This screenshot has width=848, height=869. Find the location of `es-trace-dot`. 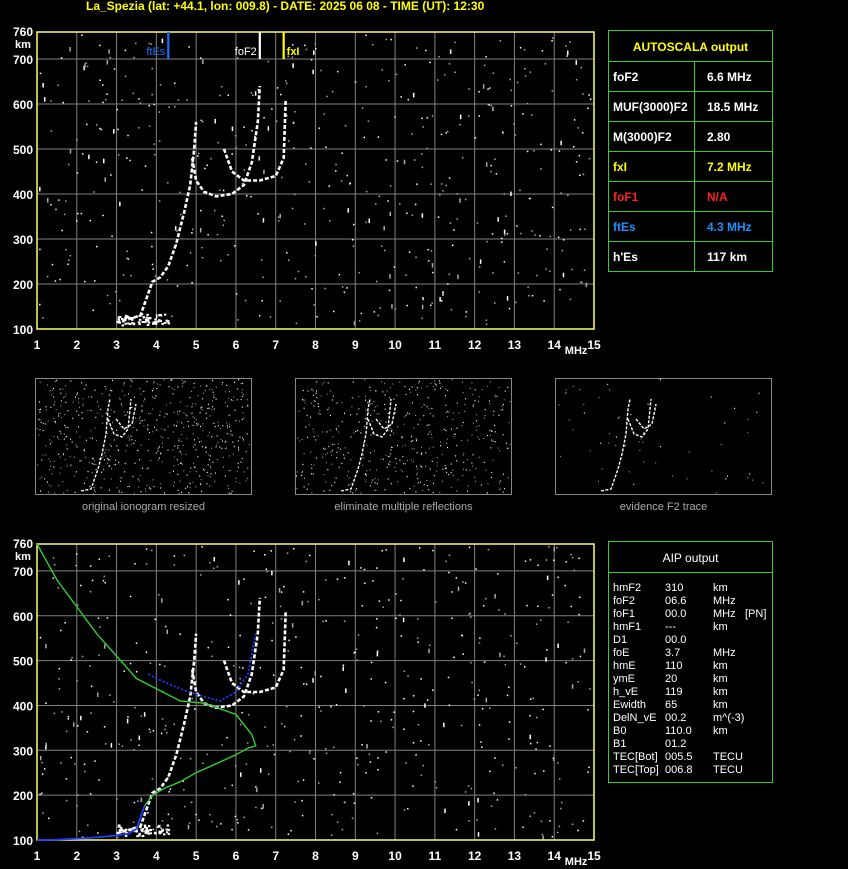

es-trace-dot is located at coordinates (168, 321).